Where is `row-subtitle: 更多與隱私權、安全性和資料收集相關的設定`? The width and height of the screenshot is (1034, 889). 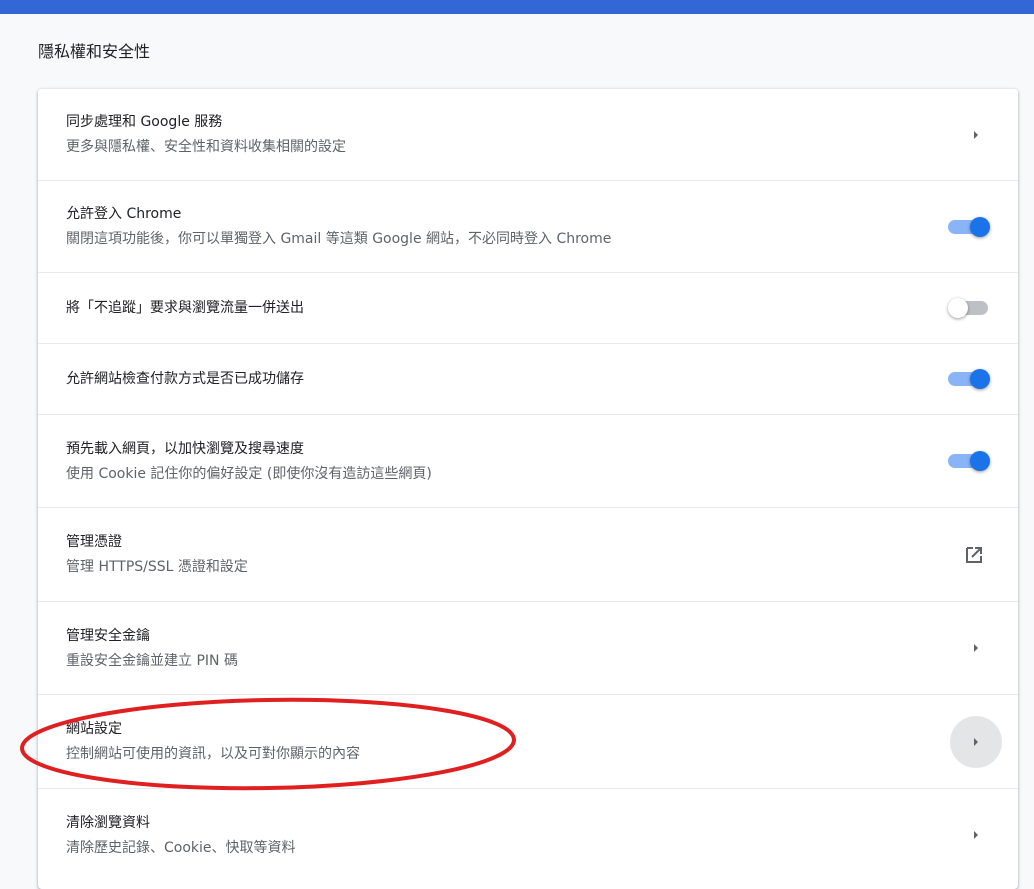
row-subtitle: 更多與隱私權、安全性和資料收集相關的設定 is located at coordinates (206, 147).